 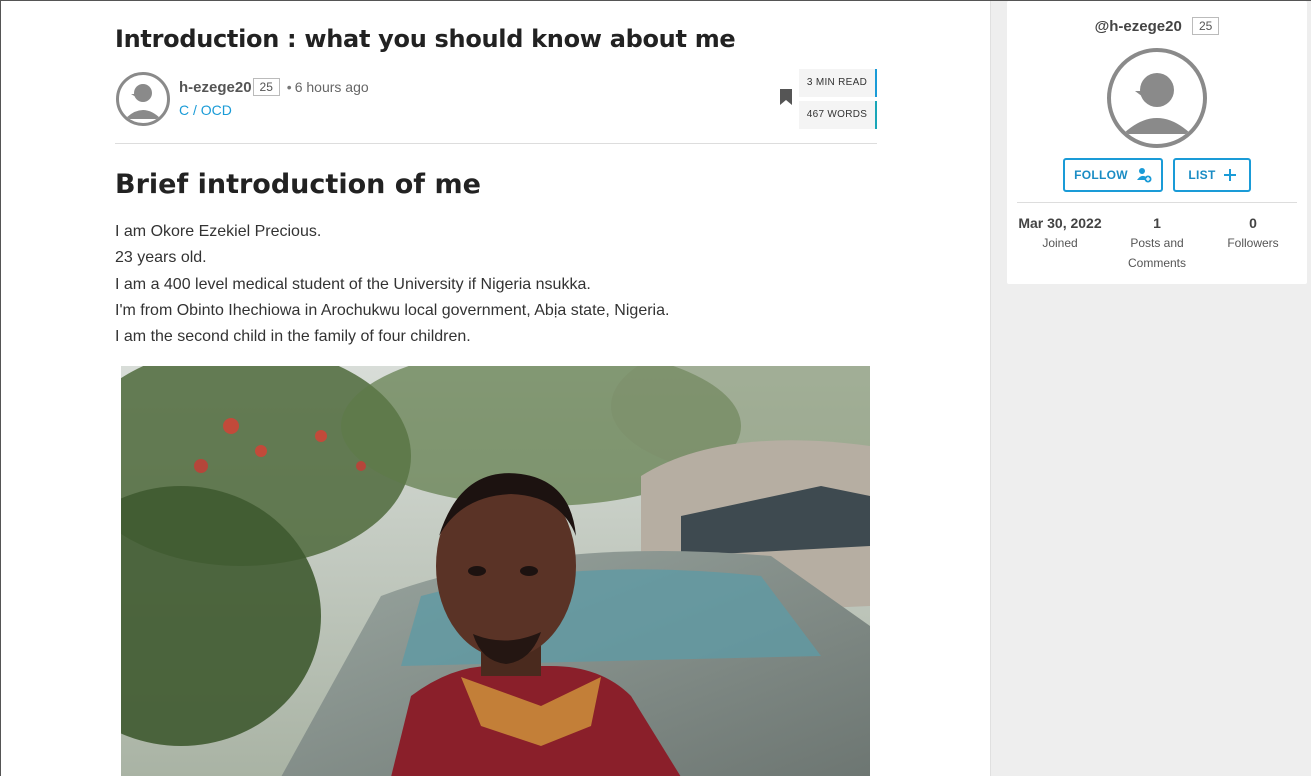 I want to click on author-reputation-badge: 25, so click(x=266, y=87).